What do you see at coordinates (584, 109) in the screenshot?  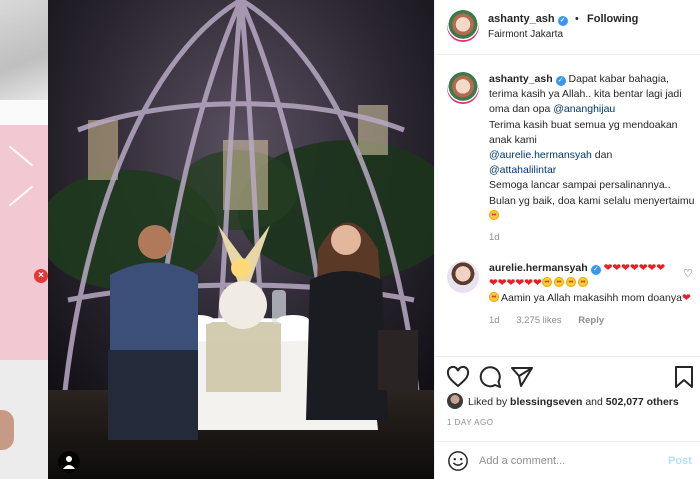 I see `mention-ananghijau: @ananghijau` at bounding box center [584, 109].